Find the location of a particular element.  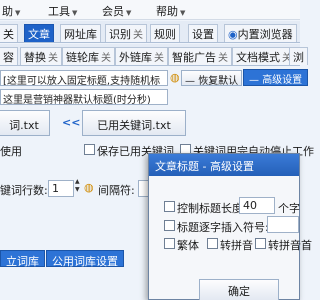

advanced-settings-button: — 高级设置 is located at coordinates (276, 77).